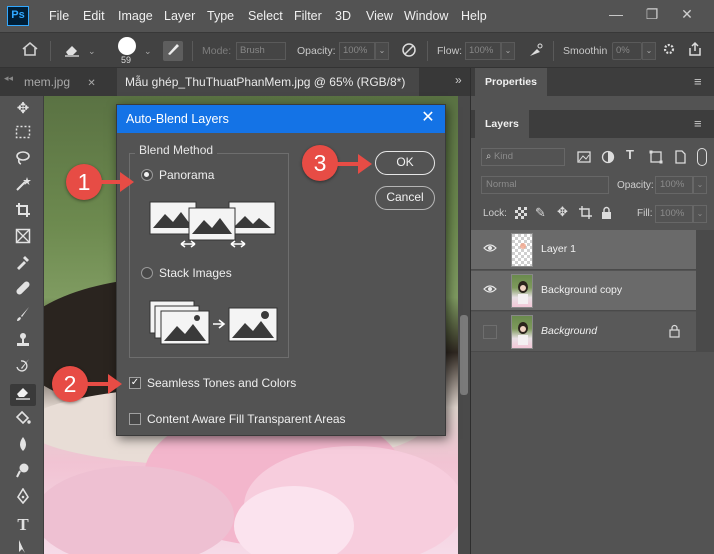 The image size is (714, 554). What do you see at coordinates (246, 419) in the screenshot?
I see `content-aware-fill-label: Content Aware Fill Transparent Areas` at bounding box center [246, 419].